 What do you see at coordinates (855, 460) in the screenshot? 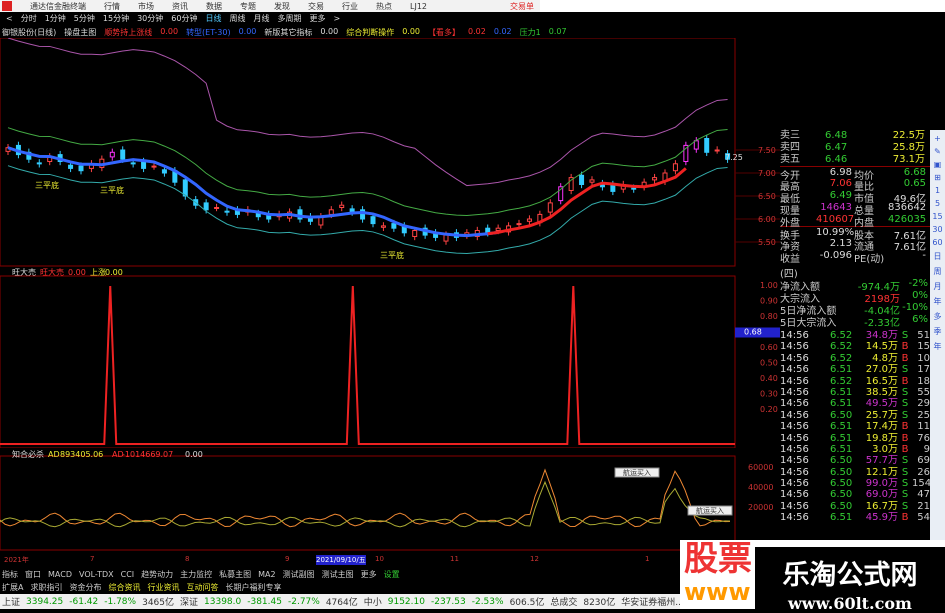
I see `trade-row: 14:56 6.50 57.7万 S 69` at bounding box center [855, 460].